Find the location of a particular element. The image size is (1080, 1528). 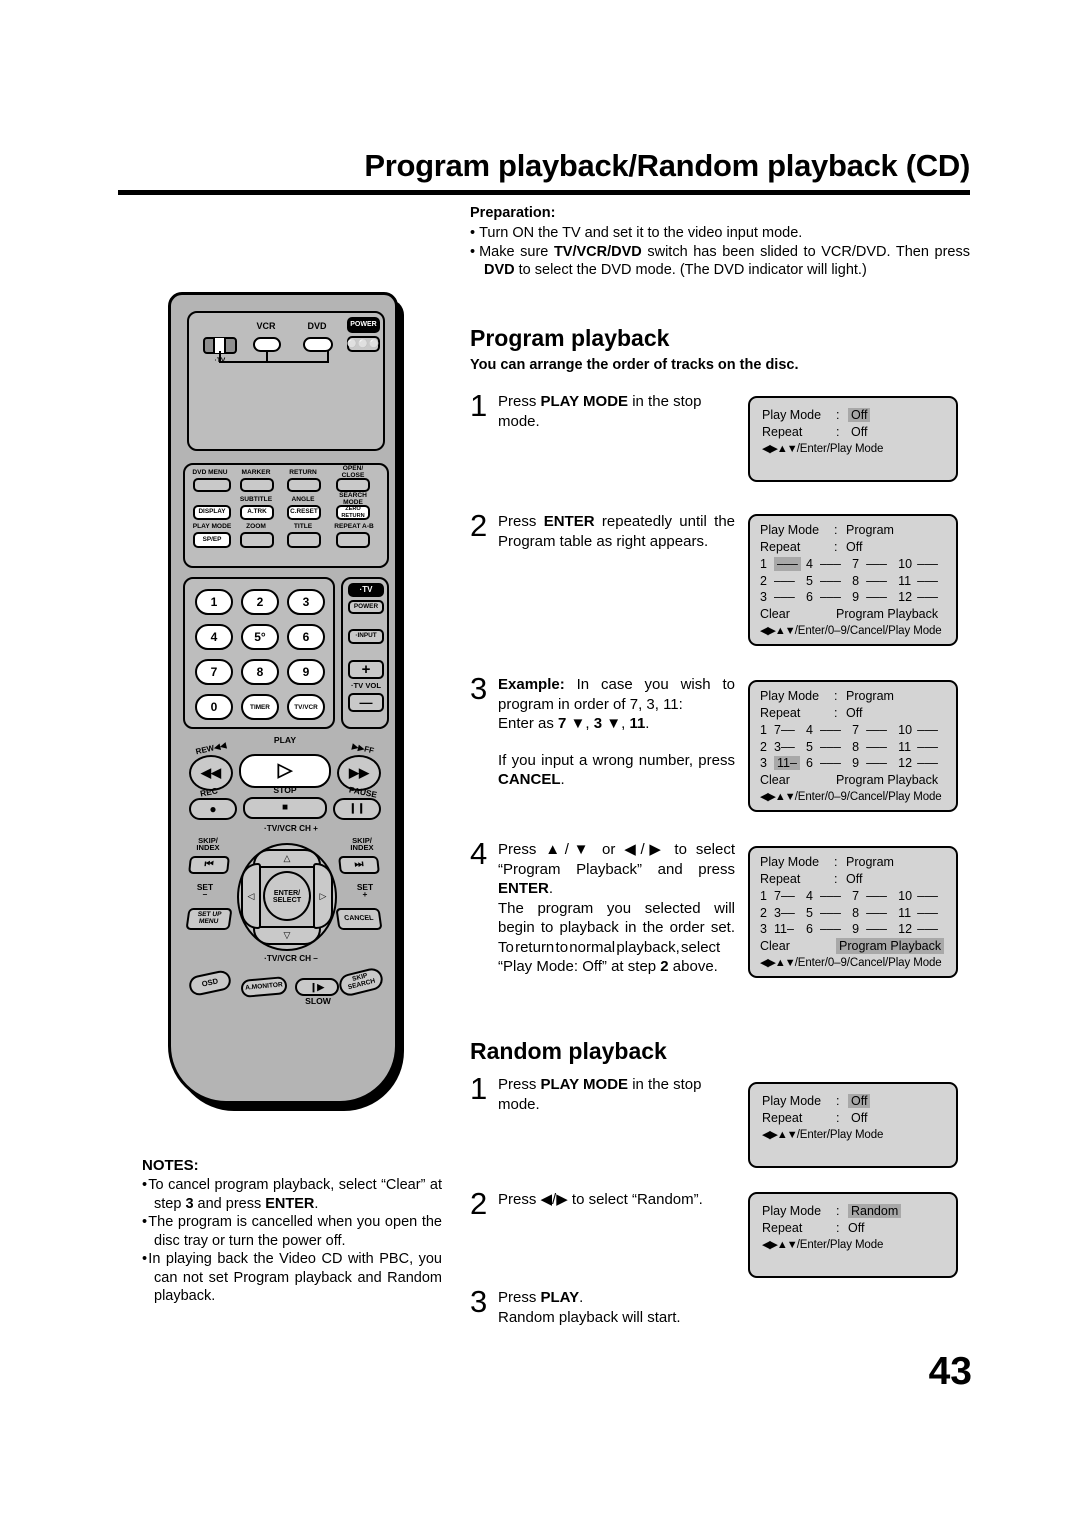

dpad-left-button: ◁ is located at coordinates (251, 896).